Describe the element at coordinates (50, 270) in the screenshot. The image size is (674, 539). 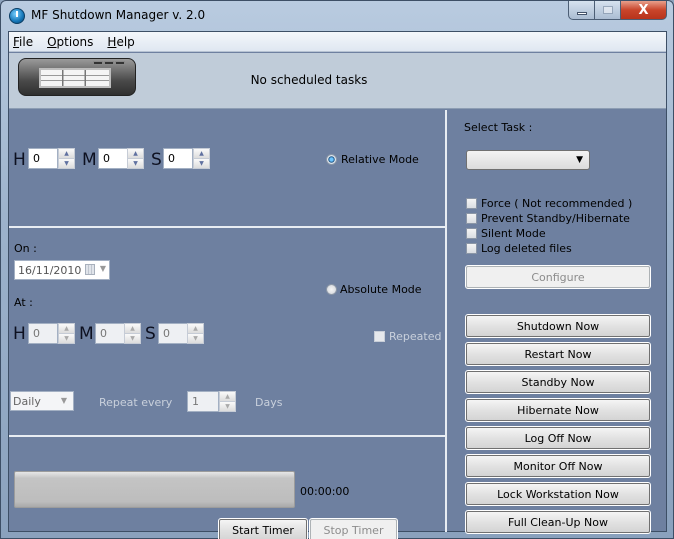
I see `date-value: 16/11/2010` at that location.